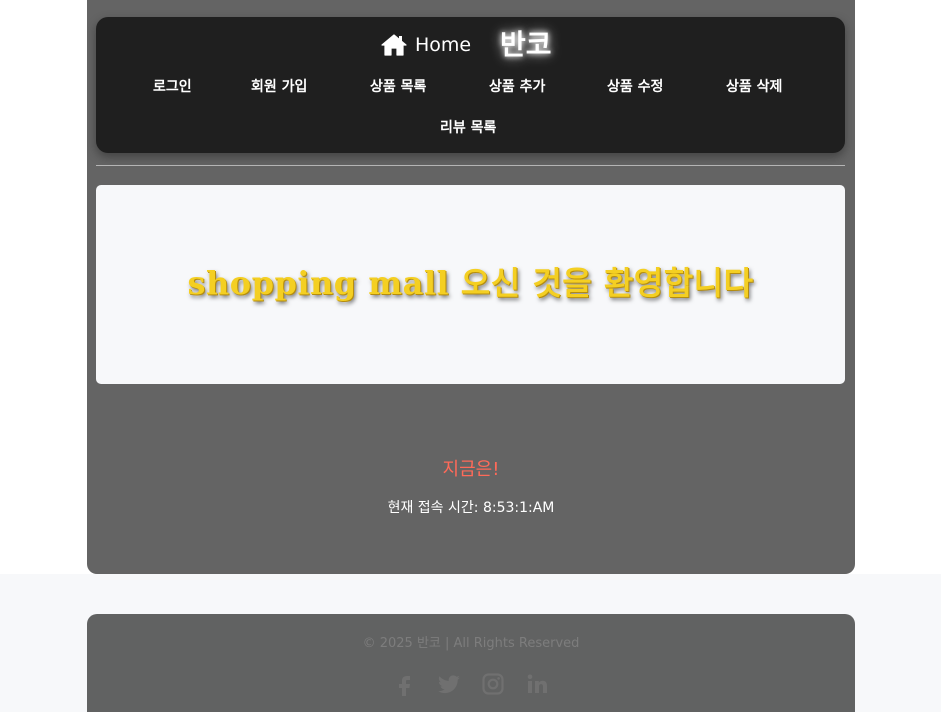 This screenshot has height=712, width=941. I want to click on instagram-icon, so click(493, 684).